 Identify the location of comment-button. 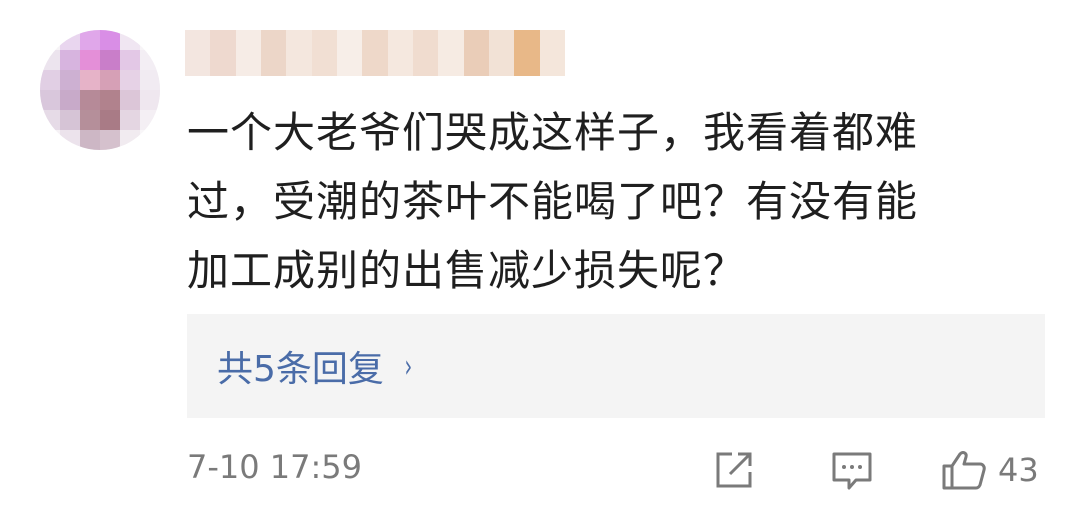
(852, 472).